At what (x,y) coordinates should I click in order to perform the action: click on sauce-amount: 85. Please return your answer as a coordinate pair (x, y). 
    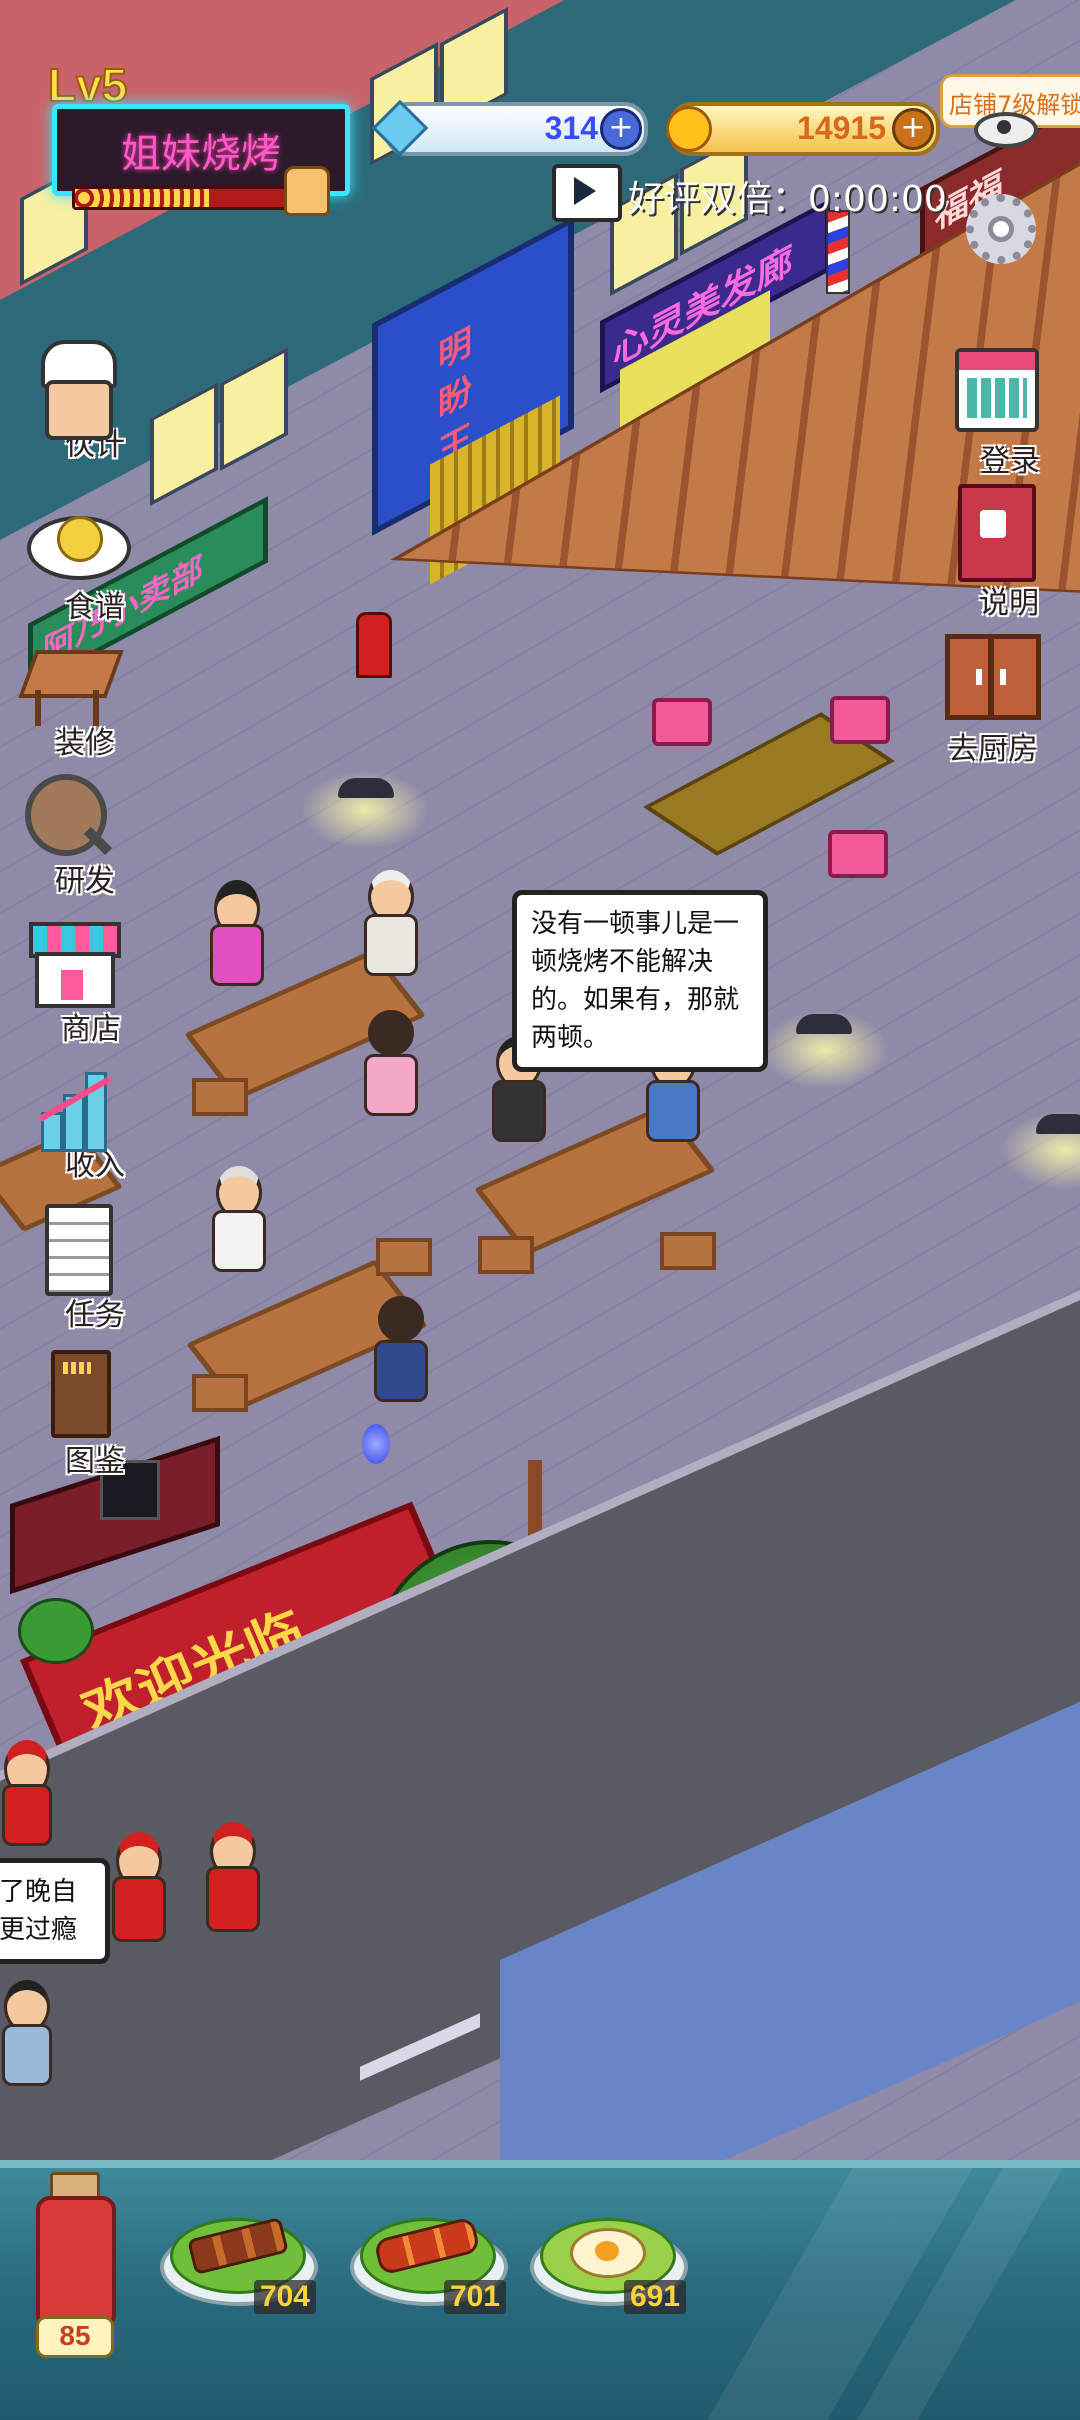
    Looking at the image, I should click on (75, 2335).